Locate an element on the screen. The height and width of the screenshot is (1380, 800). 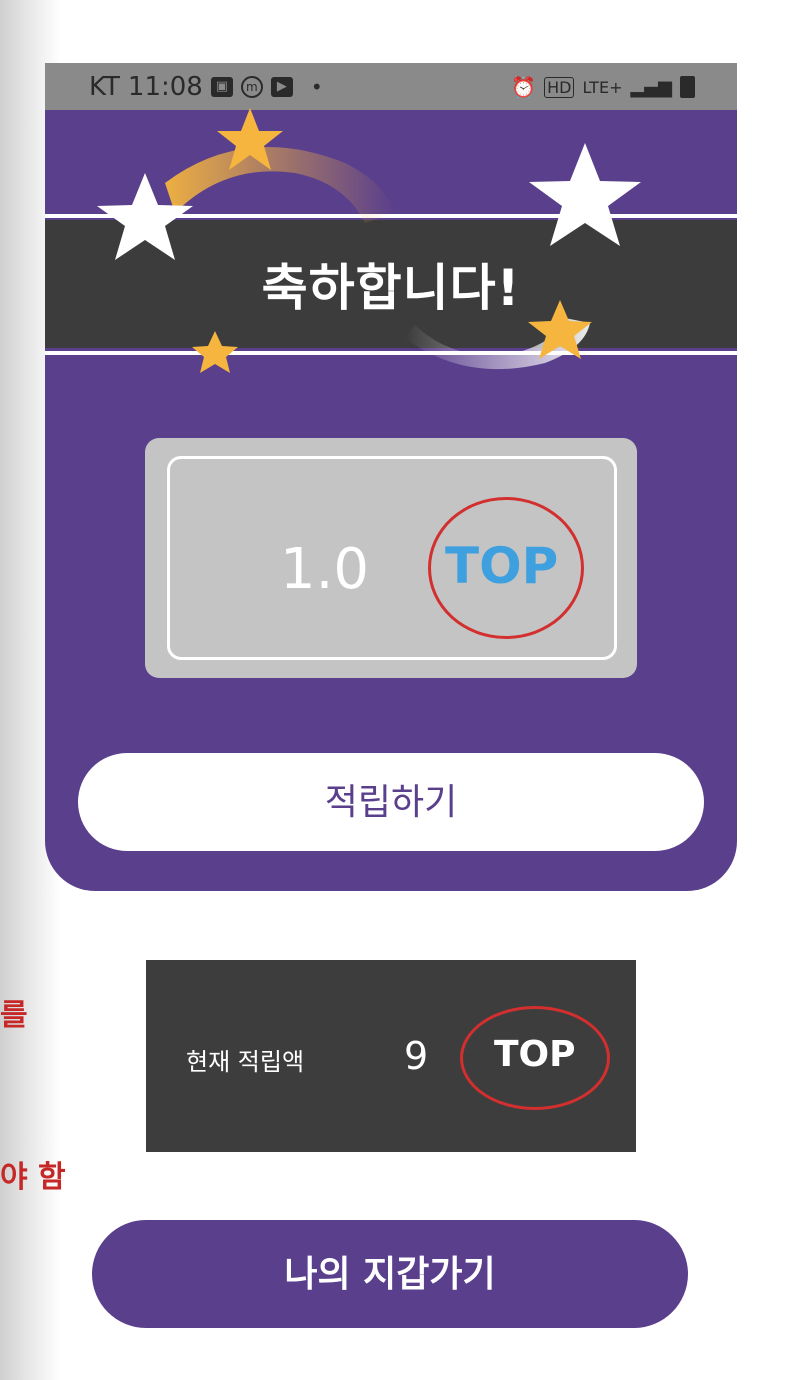
reward-value: 1.0 is located at coordinates (325, 569).